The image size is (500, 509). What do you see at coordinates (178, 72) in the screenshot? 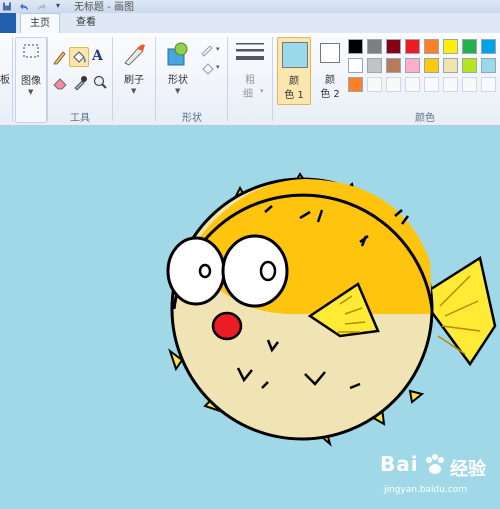
I see `shapes-button: 形状 ▼` at bounding box center [178, 72].